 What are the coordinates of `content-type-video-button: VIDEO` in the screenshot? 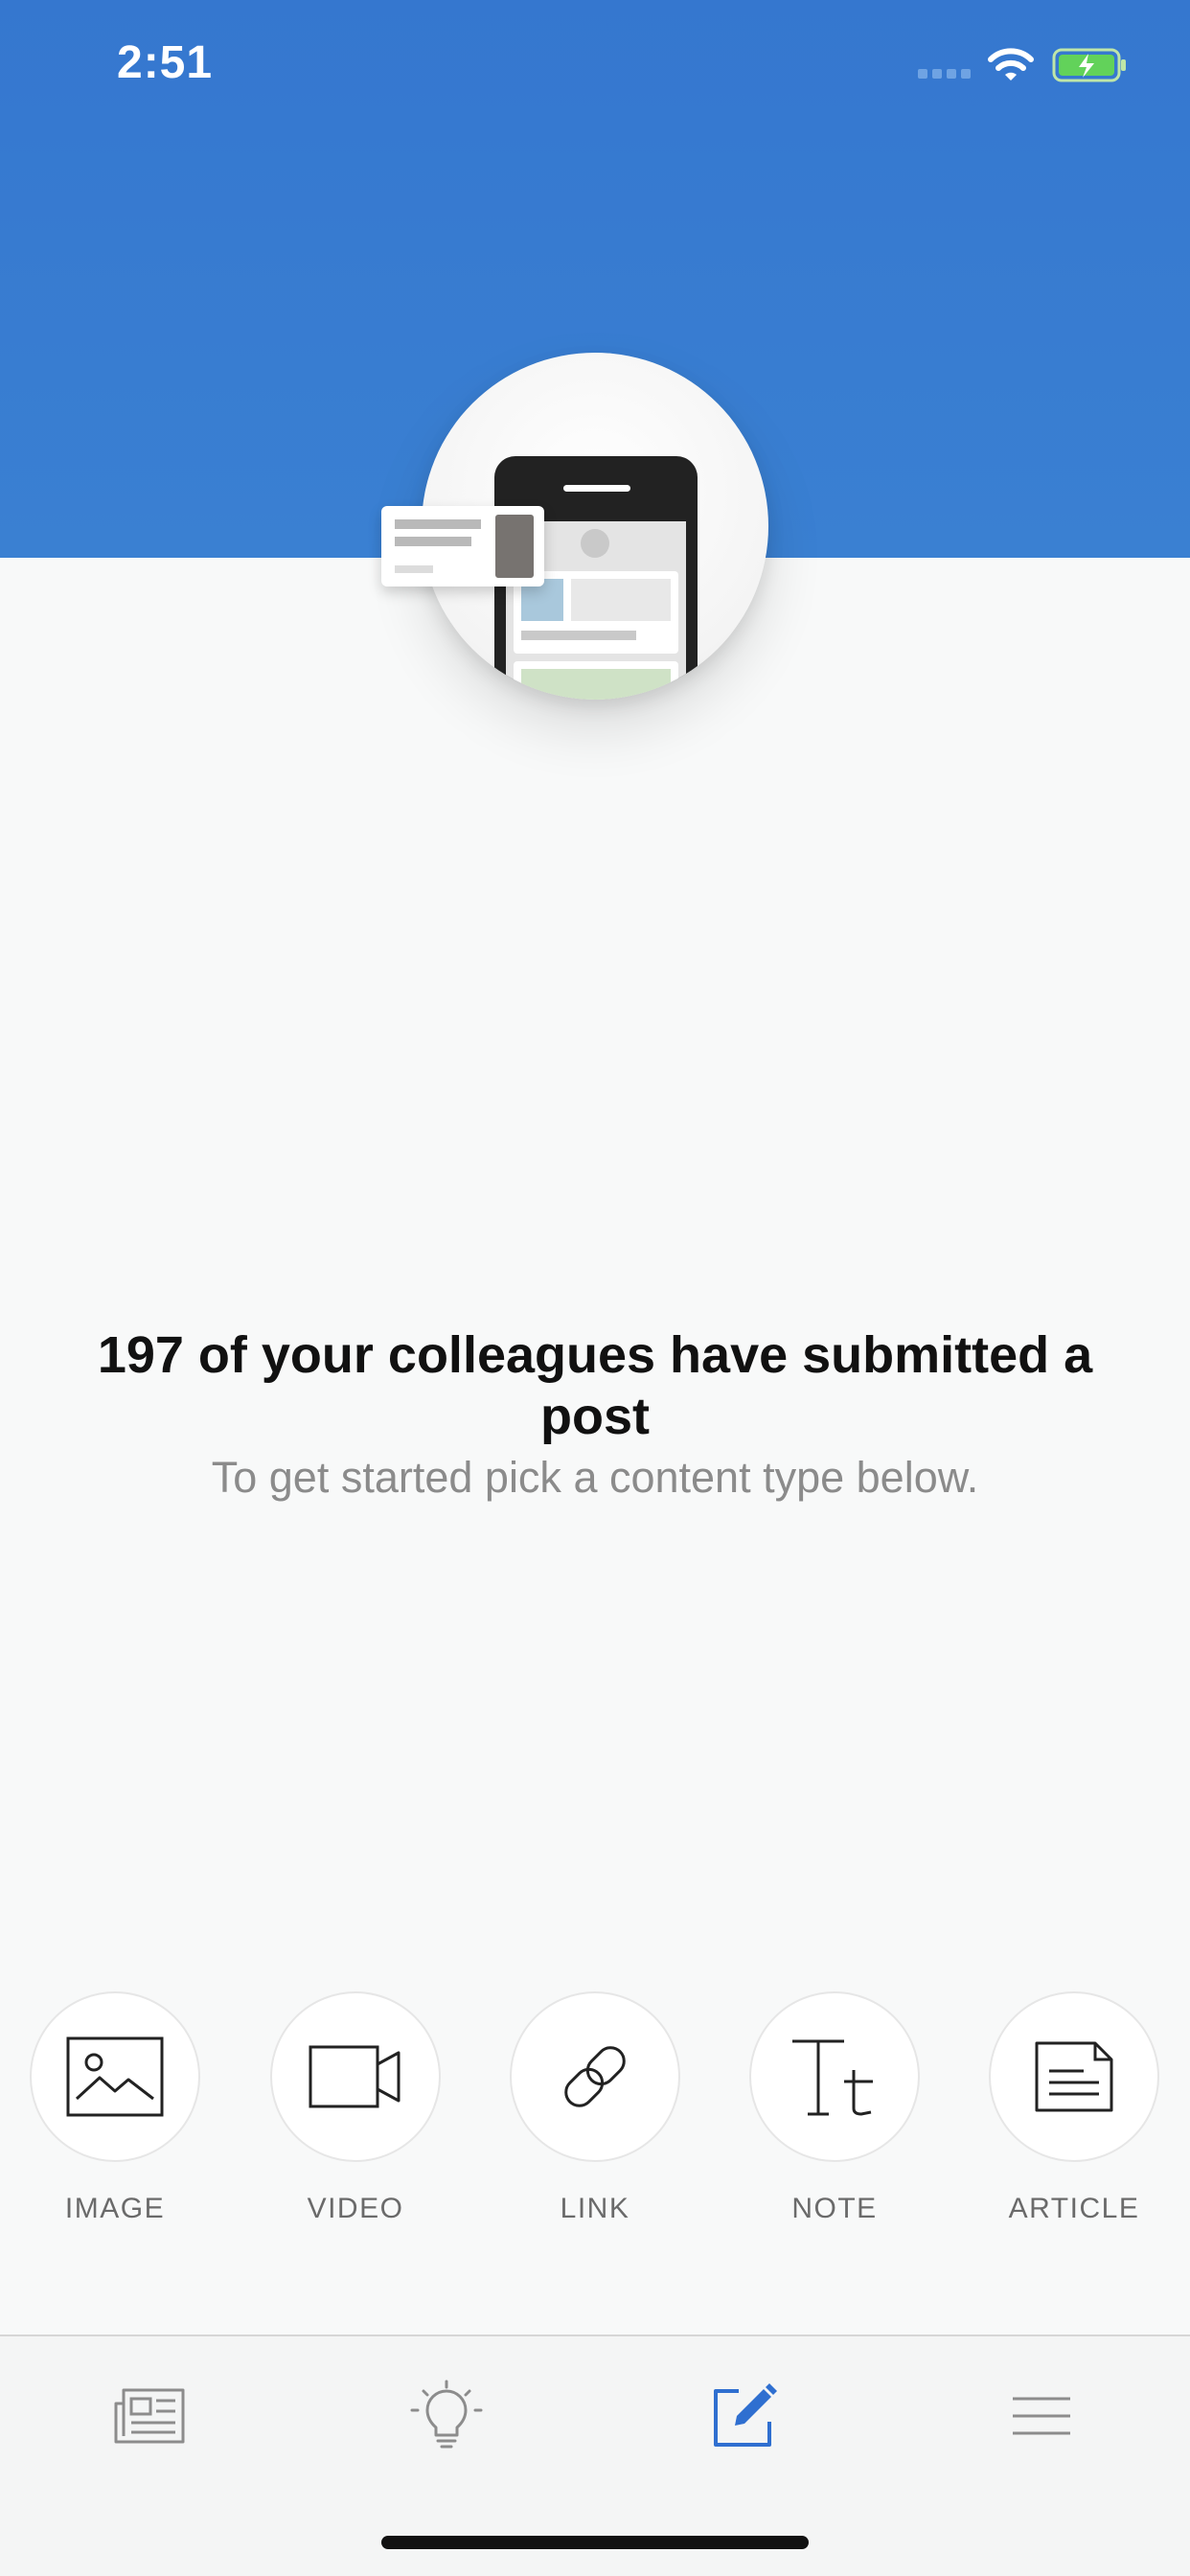 It's located at (356, 2108).